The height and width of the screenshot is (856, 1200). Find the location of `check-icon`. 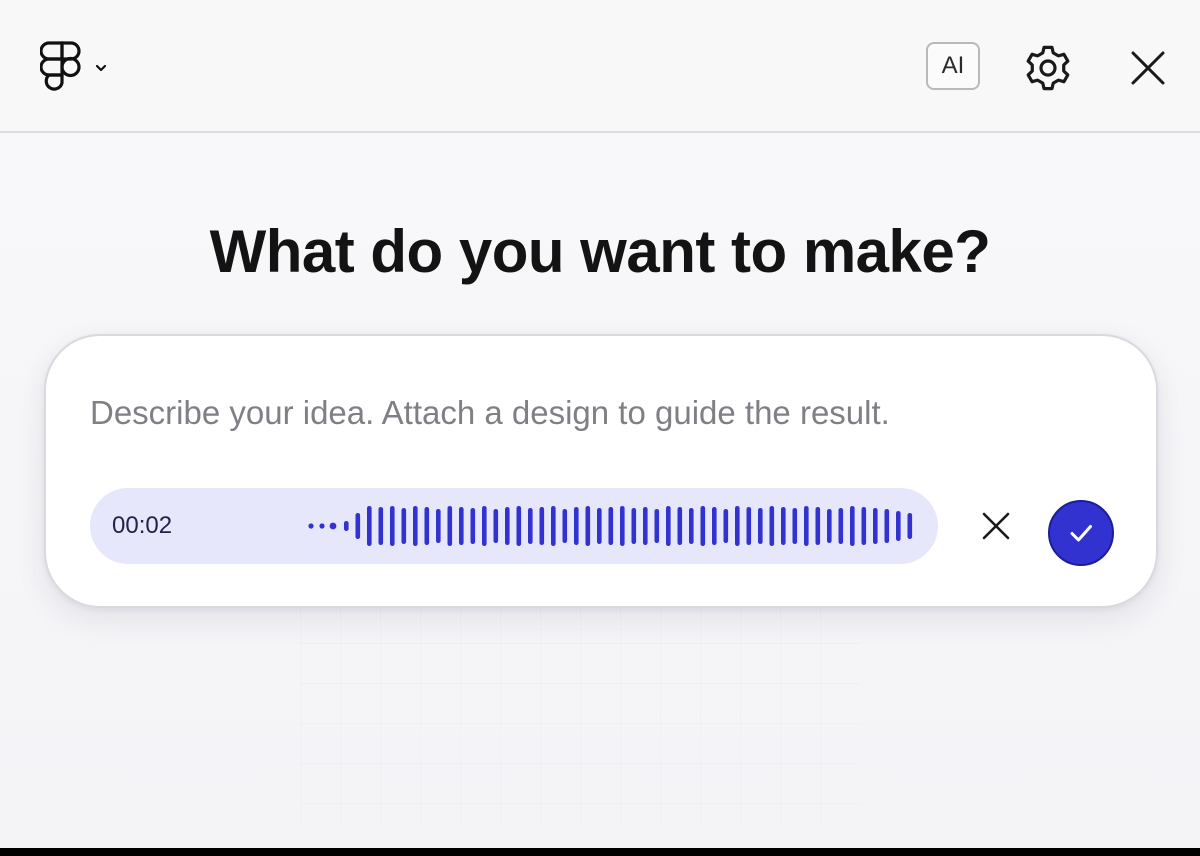

check-icon is located at coordinates (1081, 533).